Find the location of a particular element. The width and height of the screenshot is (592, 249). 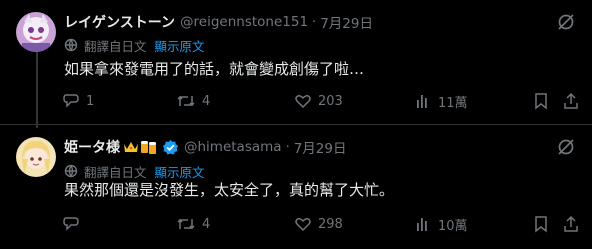

verified-badge-icon is located at coordinates (170, 147).